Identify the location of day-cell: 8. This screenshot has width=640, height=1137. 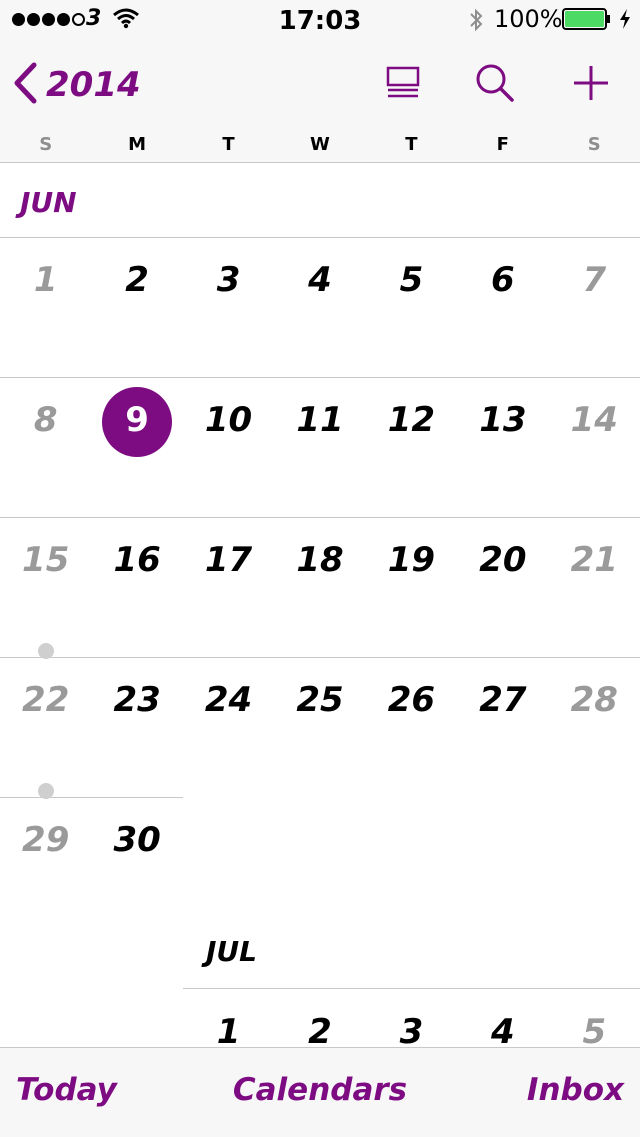
(45, 420).